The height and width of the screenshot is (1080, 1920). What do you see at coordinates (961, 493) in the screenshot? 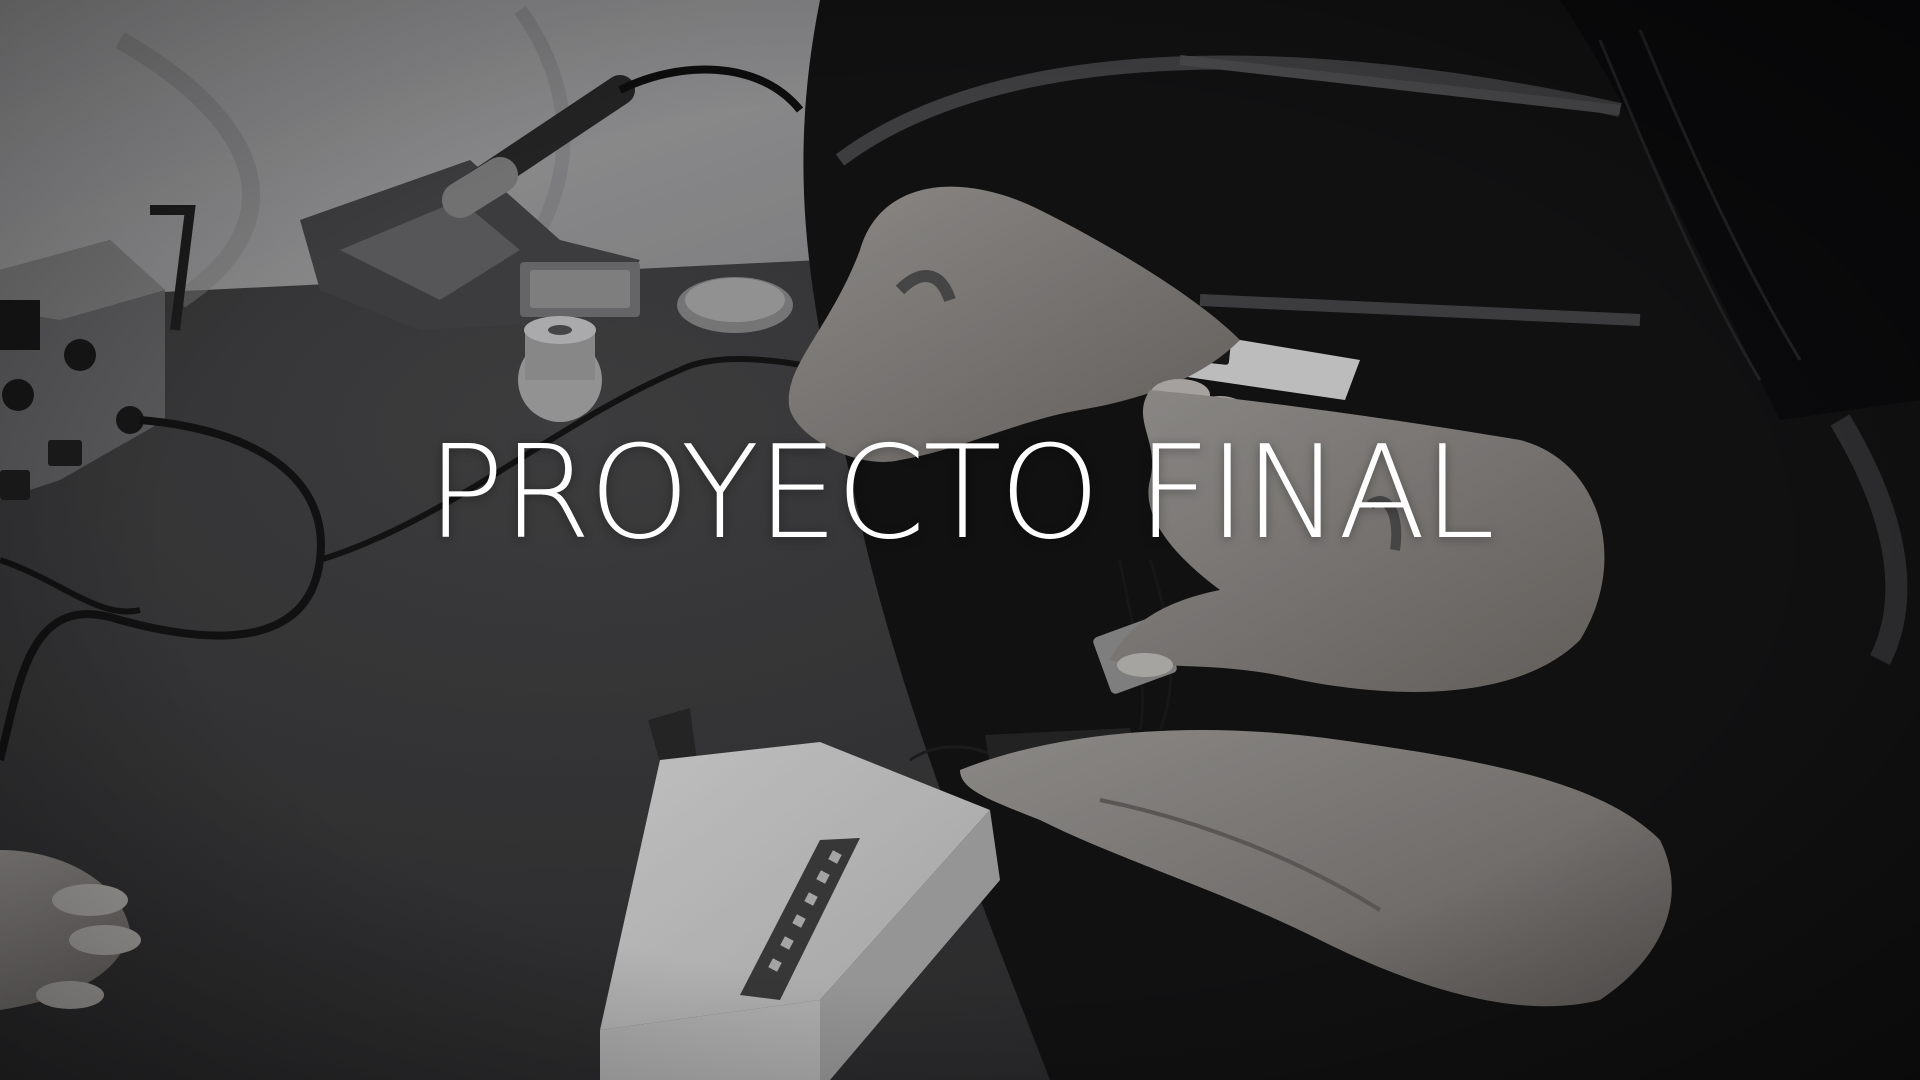
I see `slide-title: PROYECTO FINAL` at bounding box center [961, 493].